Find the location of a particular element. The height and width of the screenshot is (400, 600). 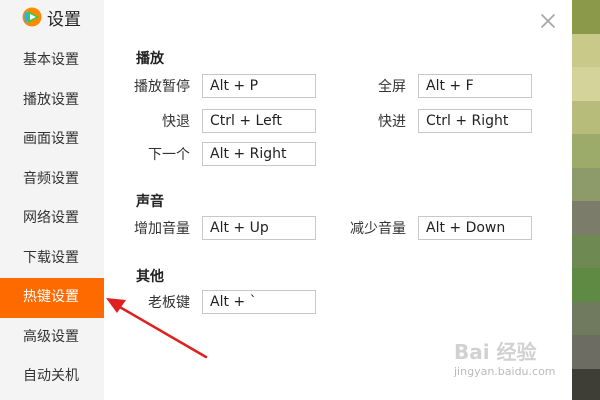

nav-item-download: 下载设置 is located at coordinates (52, 259).